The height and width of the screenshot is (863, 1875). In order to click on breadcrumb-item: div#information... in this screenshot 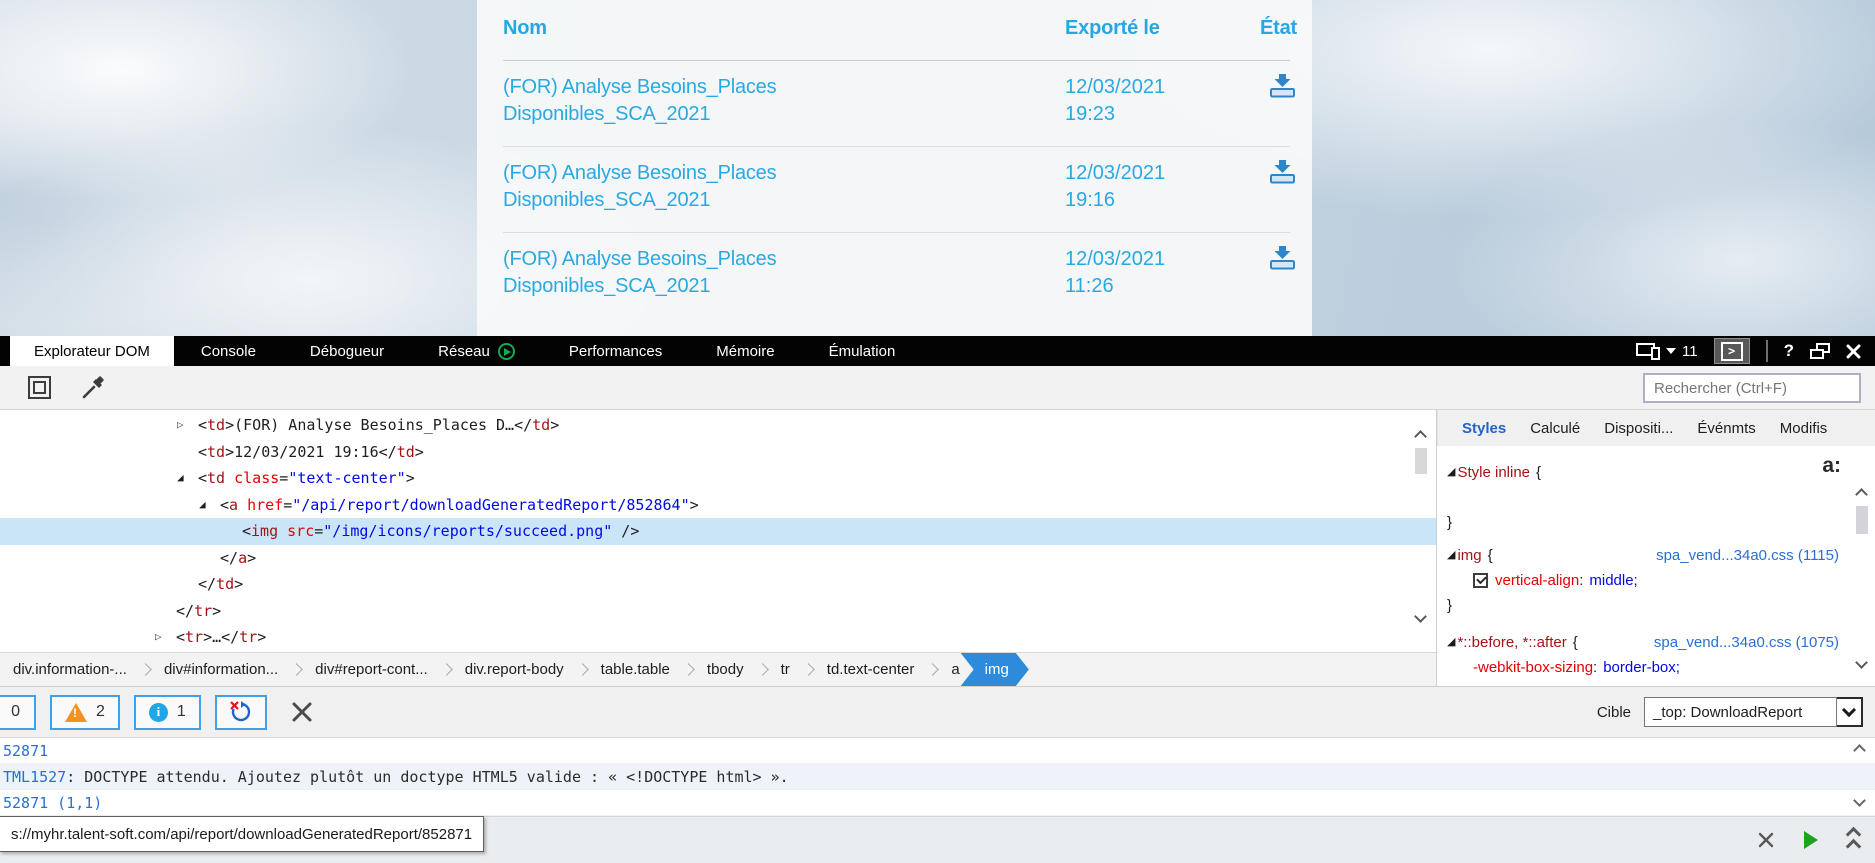, I will do `click(221, 669)`.